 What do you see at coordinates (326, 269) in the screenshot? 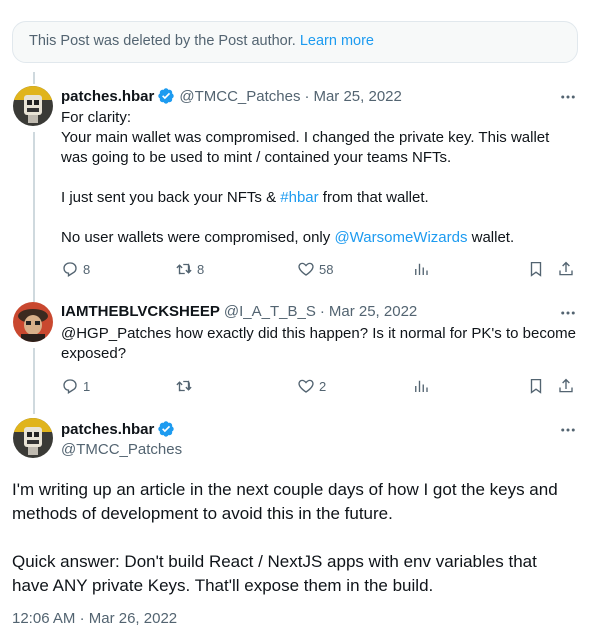
I see `like-count: 58` at bounding box center [326, 269].